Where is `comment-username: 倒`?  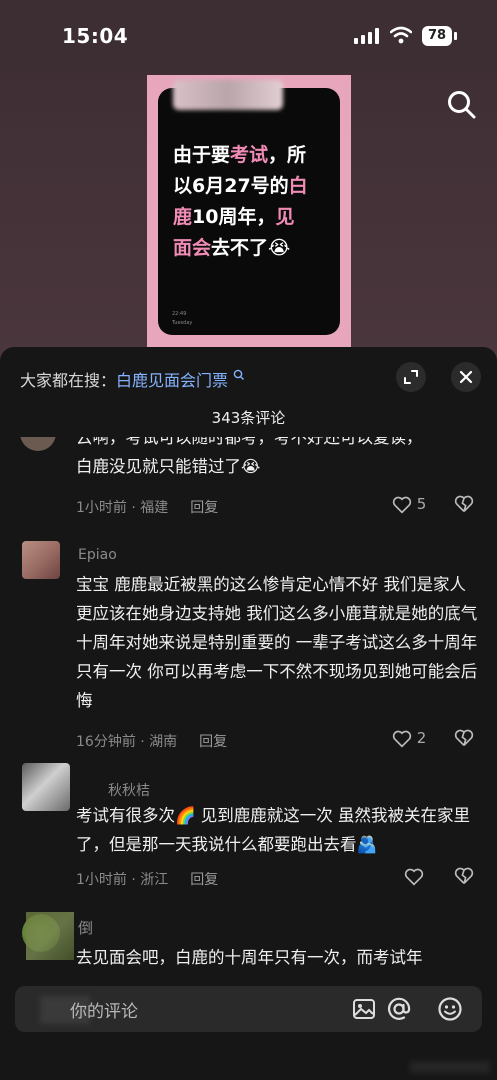 comment-username: 倒 is located at coordinates (85, 927).